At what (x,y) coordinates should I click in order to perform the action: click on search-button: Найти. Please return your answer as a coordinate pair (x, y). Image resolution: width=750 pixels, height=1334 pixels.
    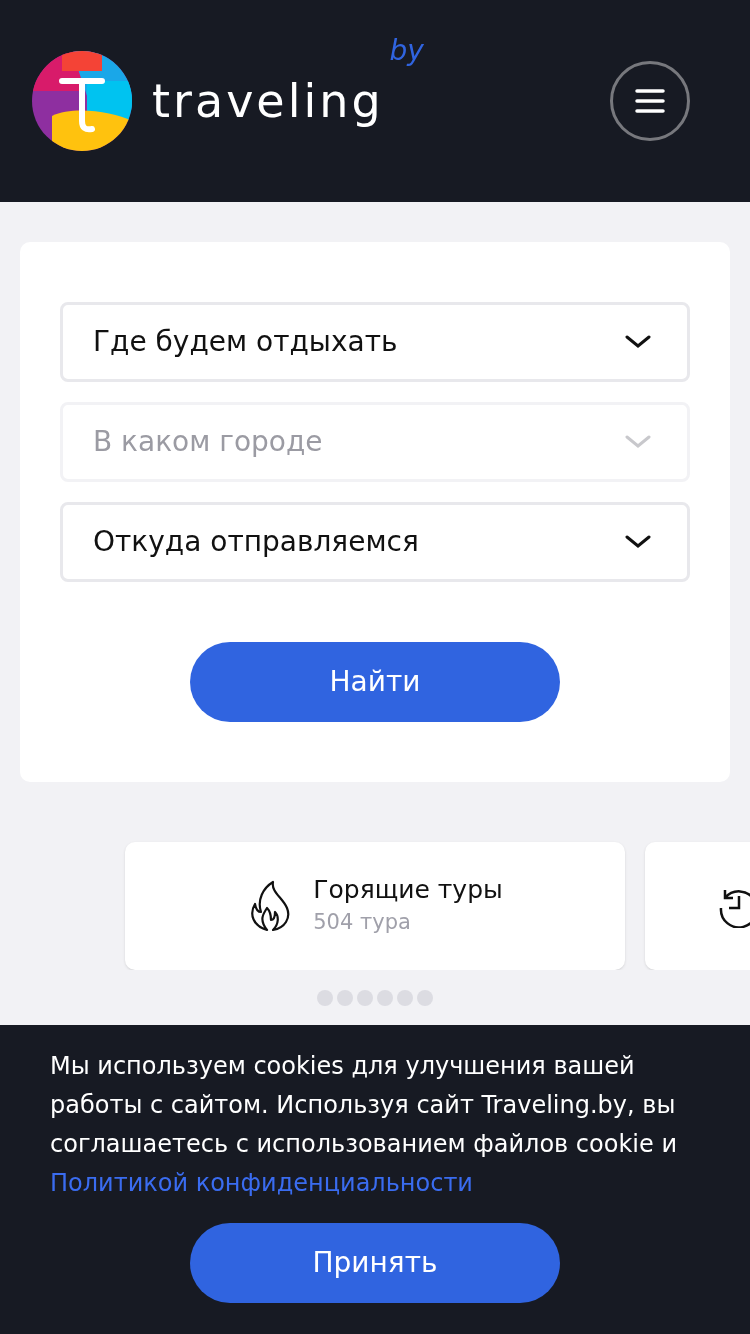
    Looking at the image, I should click on (375, 682).